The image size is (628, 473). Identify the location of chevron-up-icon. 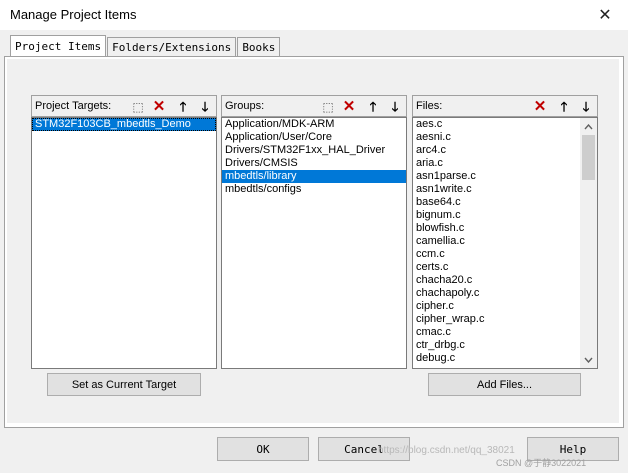
(588, 126).